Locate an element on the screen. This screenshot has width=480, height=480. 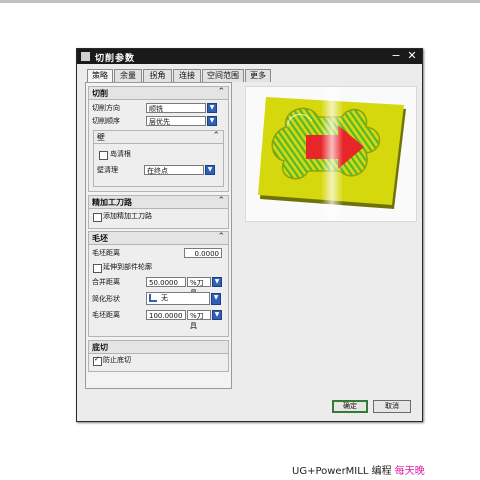
dialog-title: 切削参数 is located at coordinates (115, 59).